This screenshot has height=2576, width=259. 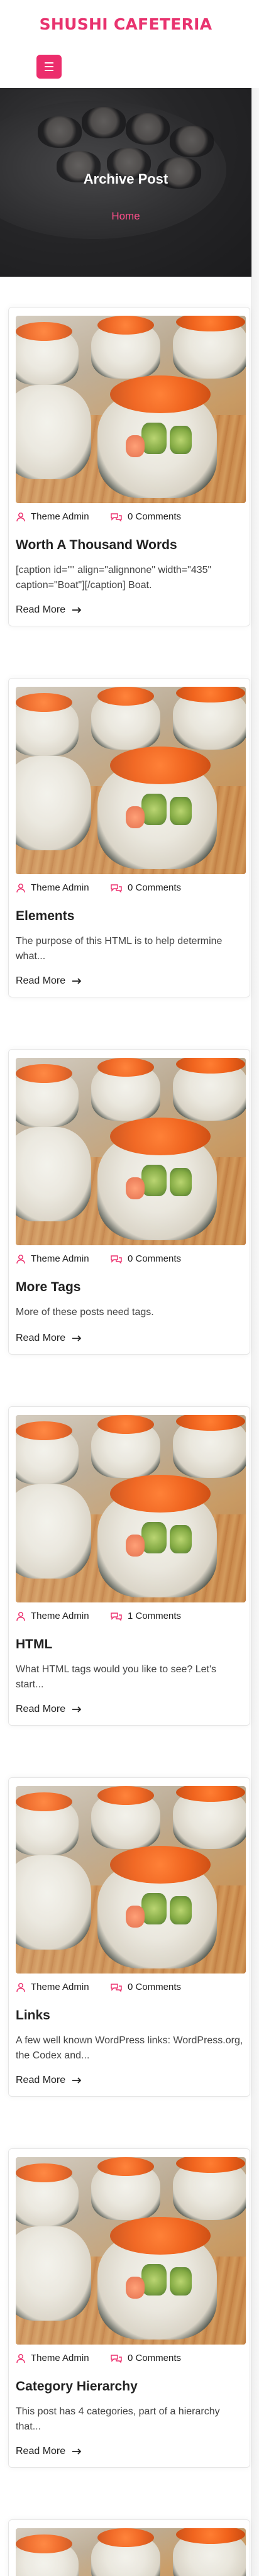 I want to click on post-title: HTML, so click(x=131, y=1644).